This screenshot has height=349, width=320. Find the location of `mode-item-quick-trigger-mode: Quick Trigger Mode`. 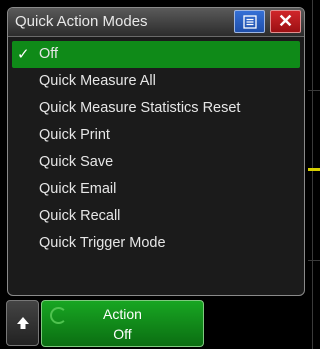

mode-item-quick-trigger-mode: Quick Trigger Mode is located at coordinates (156, 243).